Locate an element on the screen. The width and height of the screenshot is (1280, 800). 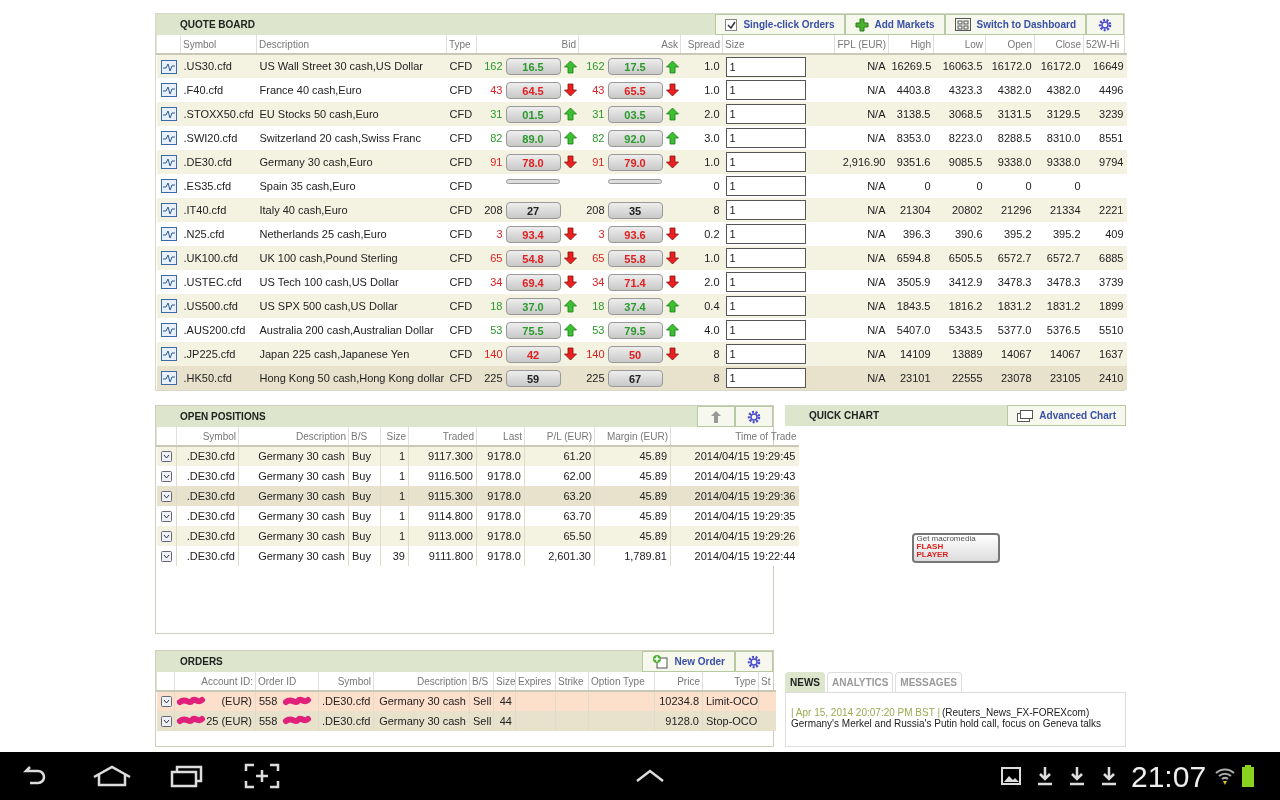
price-button: 59 is located at coordinates (533, 378).